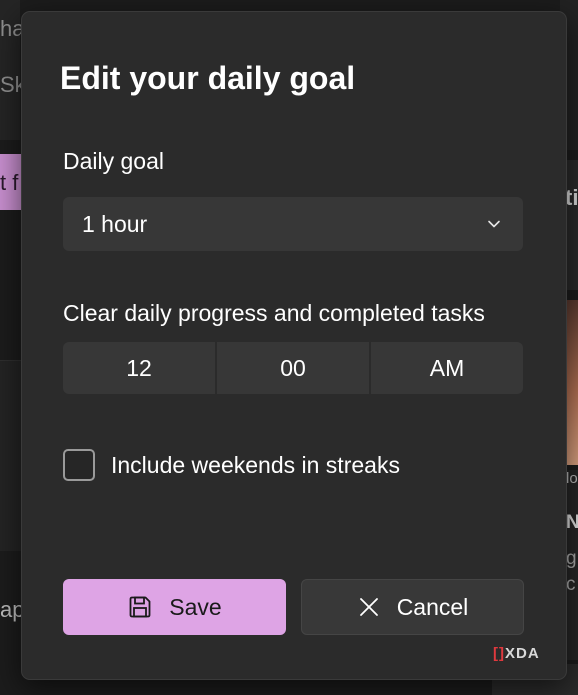  What do you see at coordinates (572, 478) in the screenshot?
I see `background-text: lo` at bounding box center [572, 478].